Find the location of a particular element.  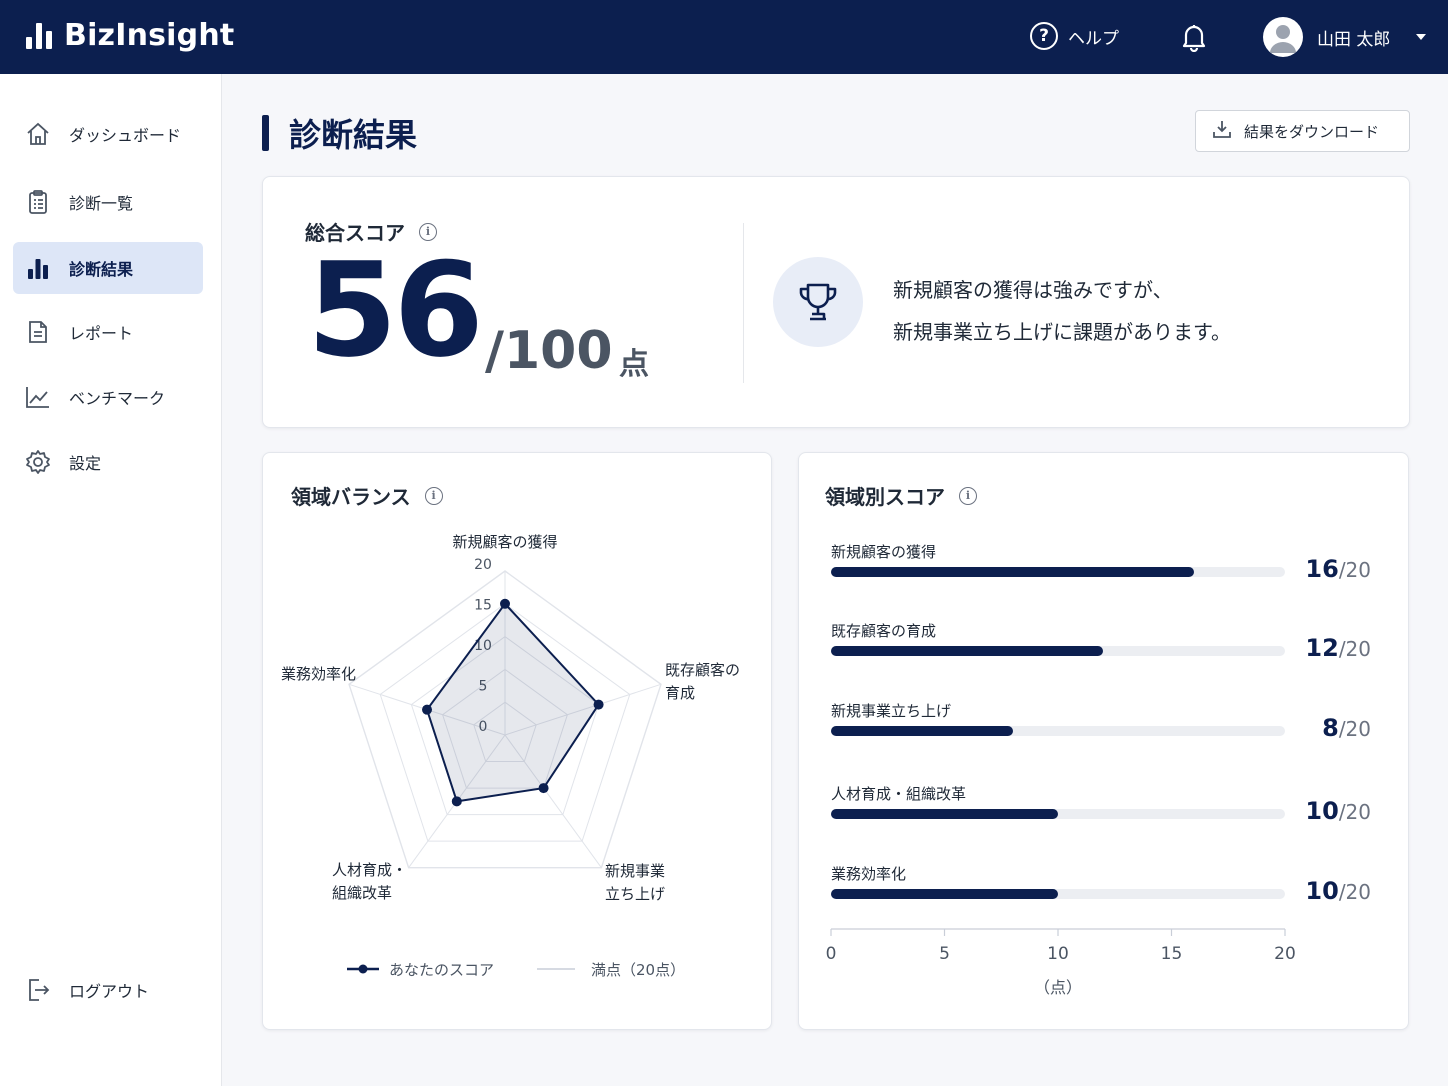

overall-score-unit: 点 is located at coordinates (634, 364).